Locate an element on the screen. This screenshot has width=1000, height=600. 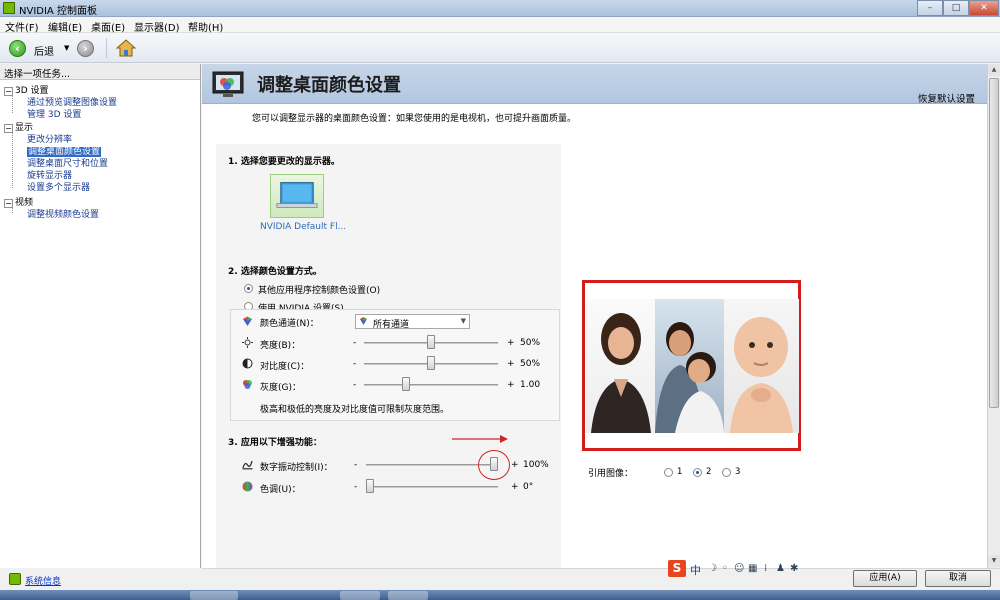
reference-radio-2-label: 2 is located at coordinates (708, 472).